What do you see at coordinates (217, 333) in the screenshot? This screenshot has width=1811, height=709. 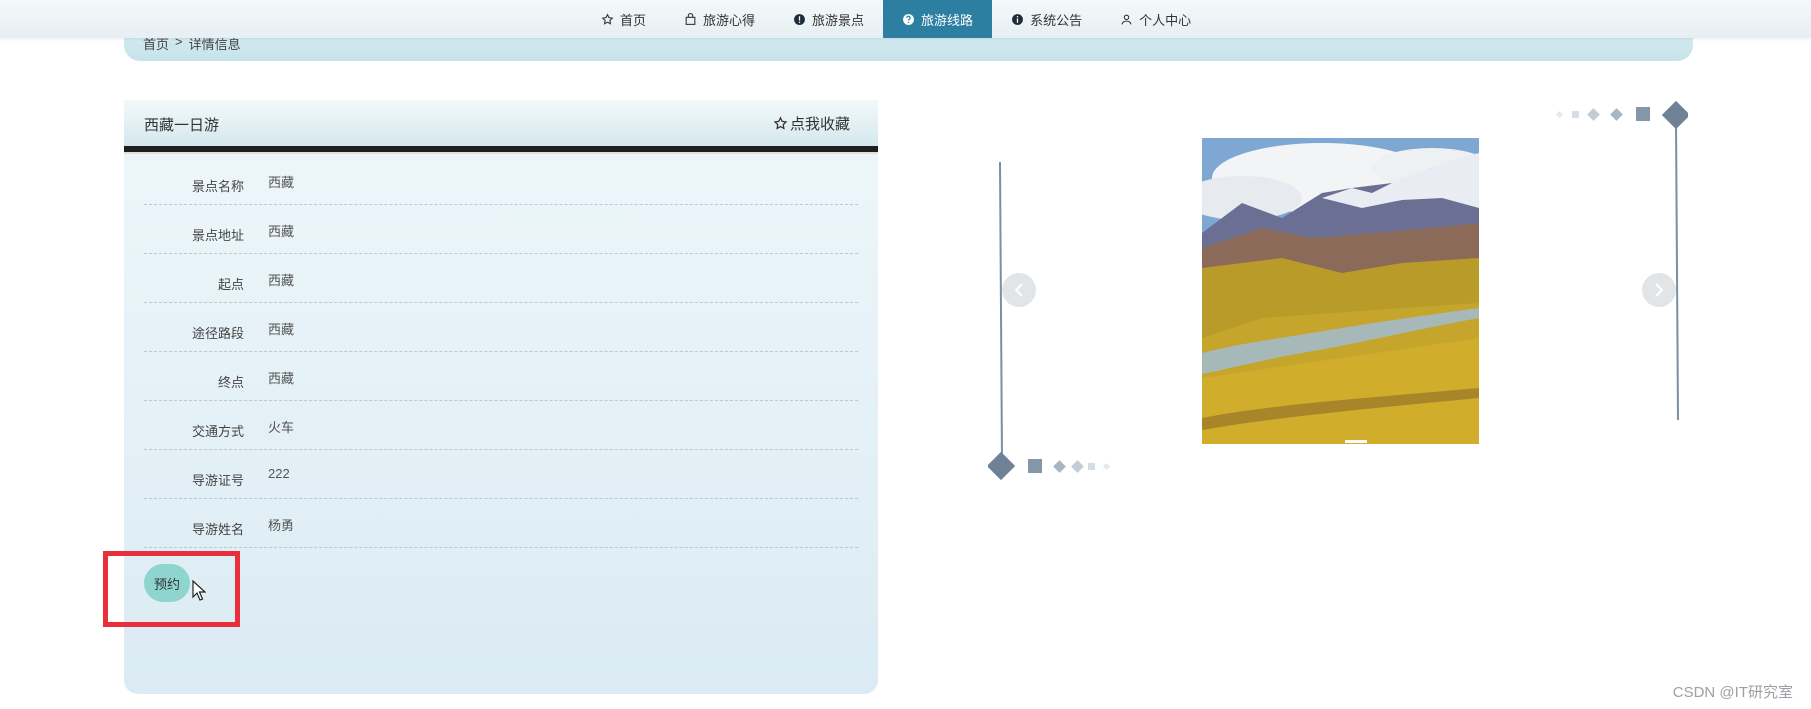 I see `field-label: 途径路段` at bounding box center [217, 333].